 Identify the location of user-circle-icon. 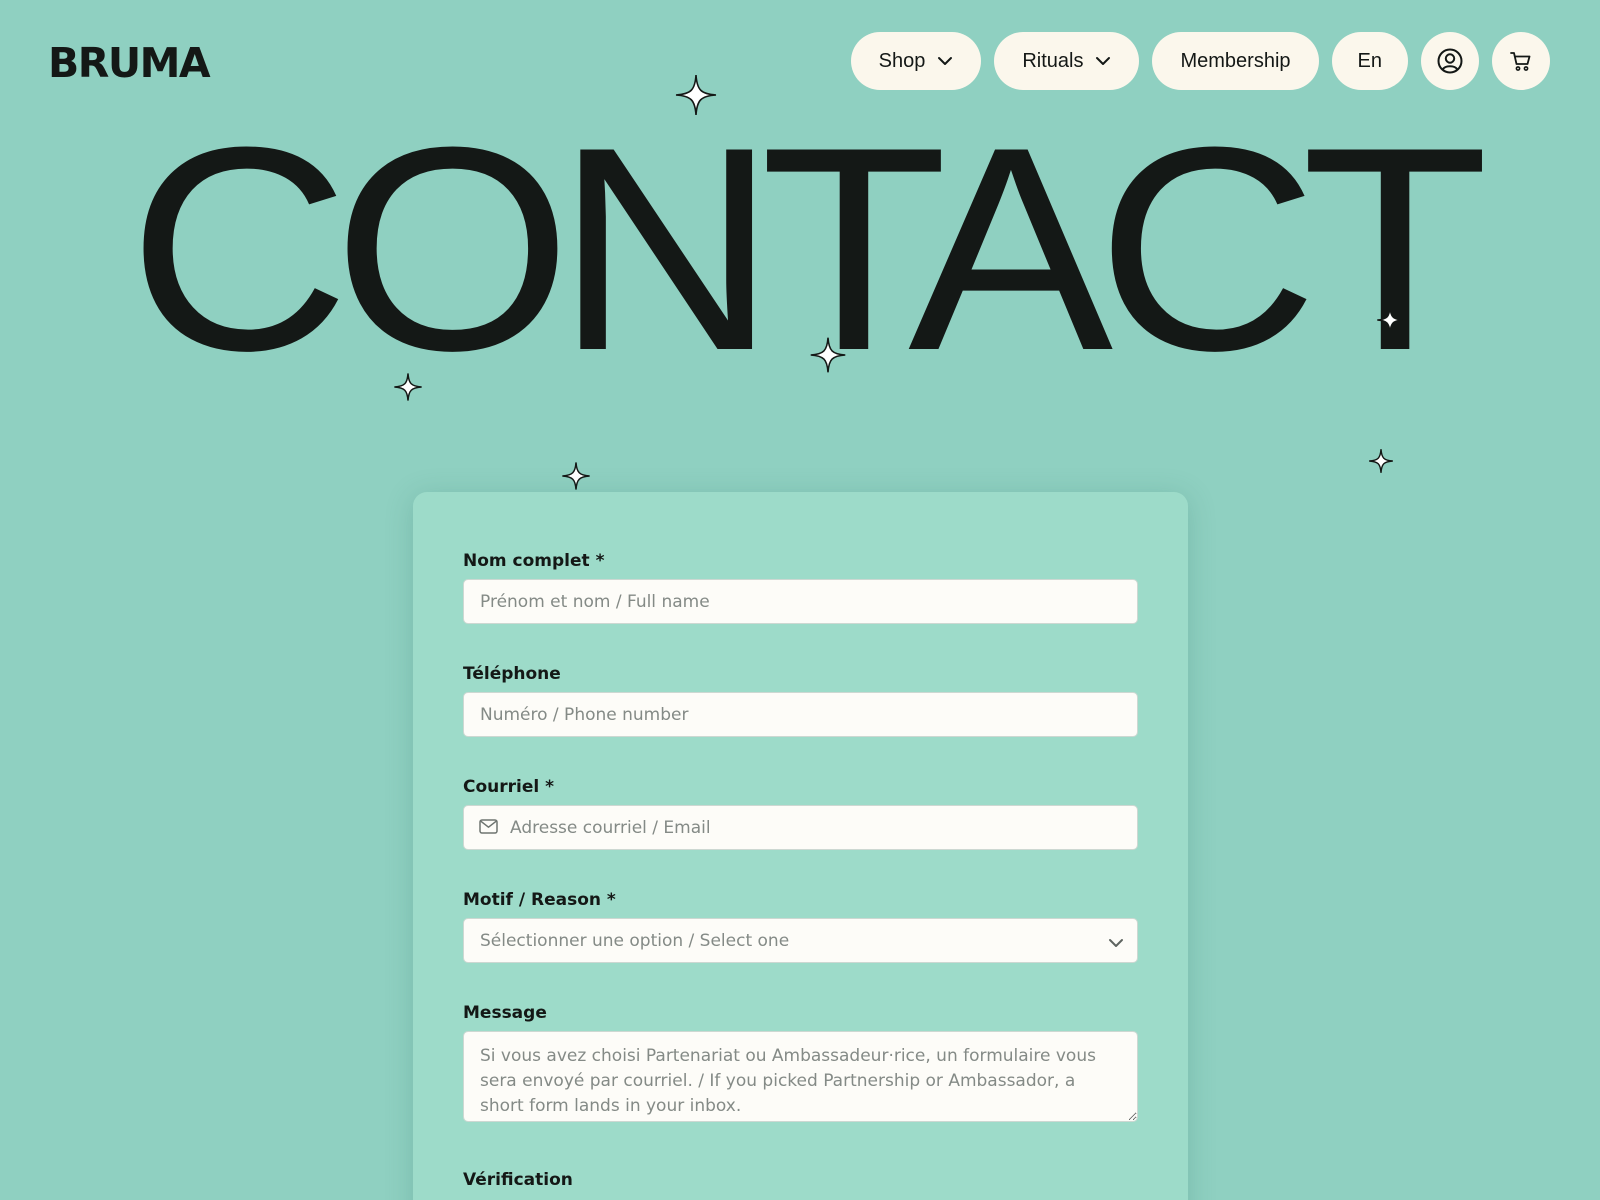
(1450, 61).